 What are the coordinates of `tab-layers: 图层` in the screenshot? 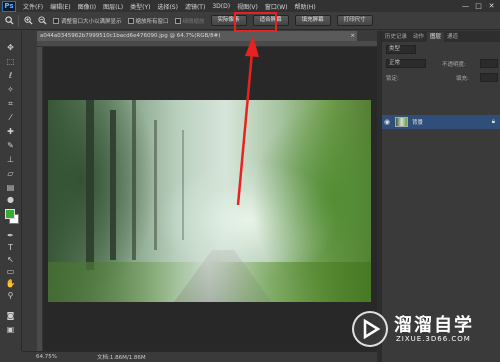 It's located at (436, 37).